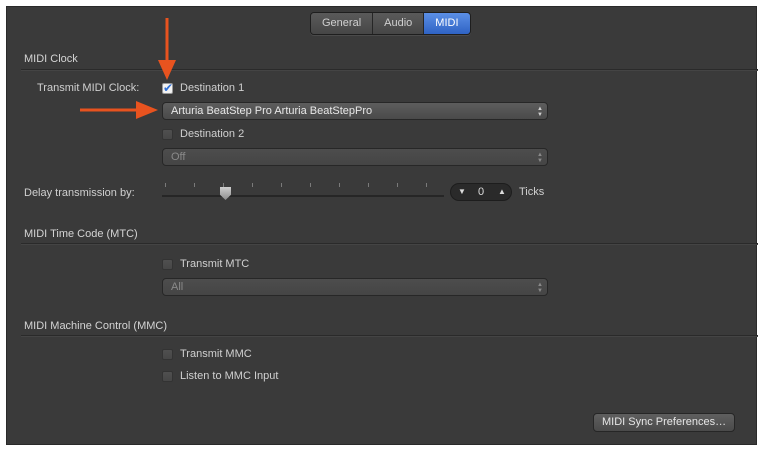 This screenshot has height=451, width=763. I want to click on destination1-label: Destination 1, so click(212, 88).